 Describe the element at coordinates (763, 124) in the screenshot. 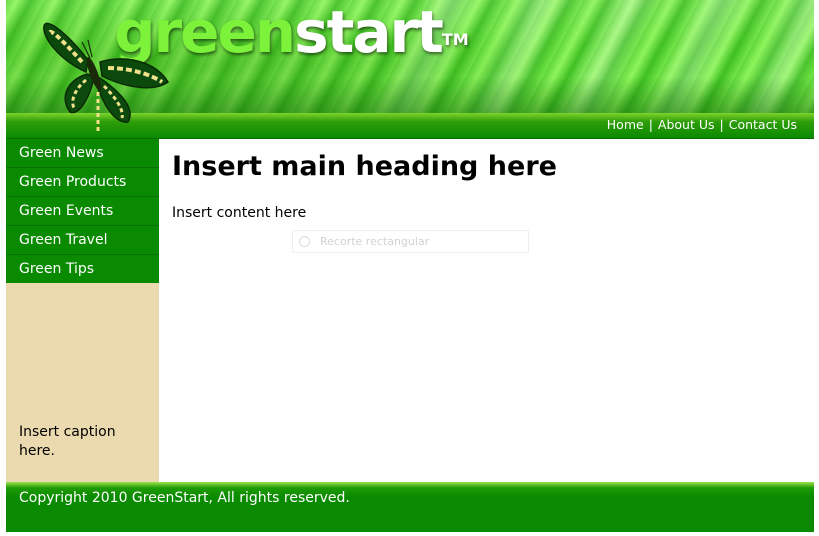

I see `nav-link-contact-us: Contact Us` at that location.